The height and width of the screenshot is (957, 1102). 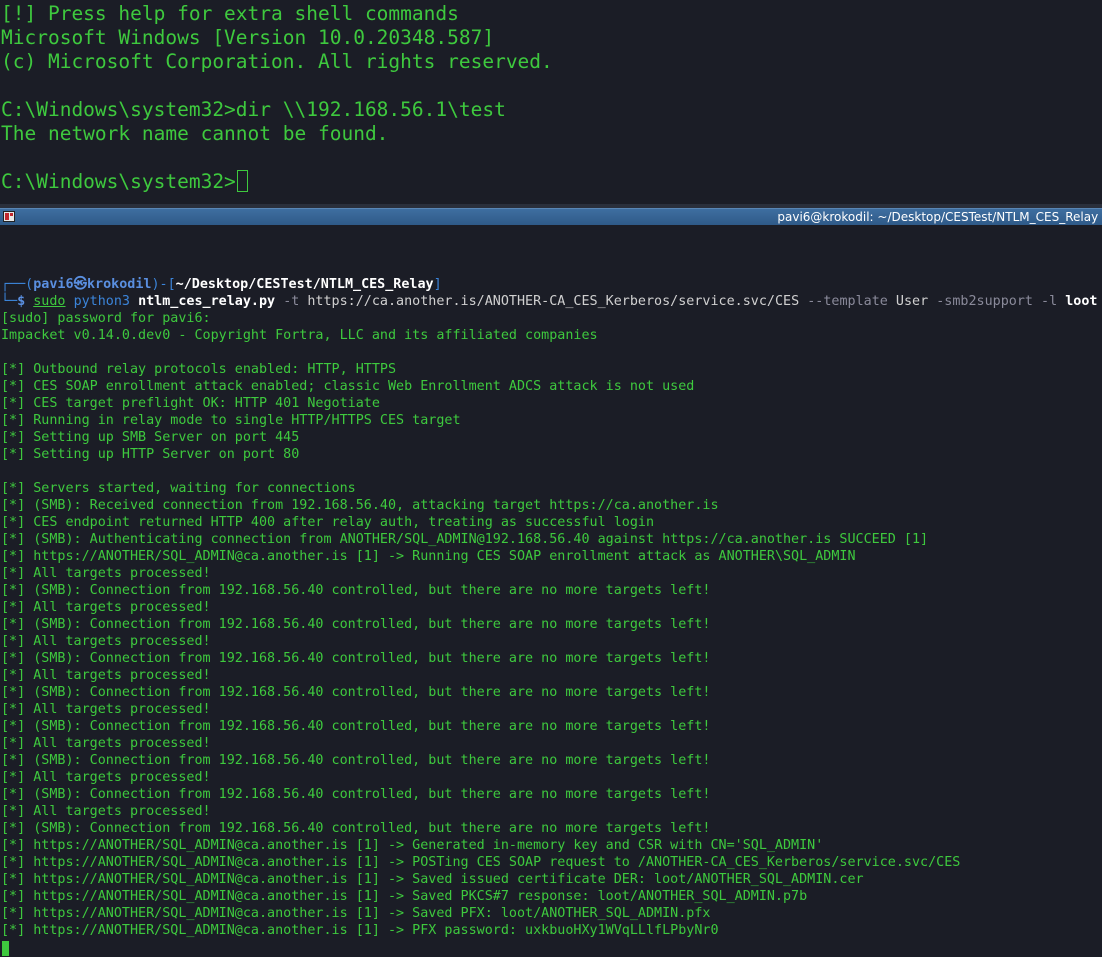 What do you see at coordinates (304, 284) in the screenshot?
I see `prompt-path: ~/Desktop/CESTest/NTLM_CES_Relay` at bounding box center [304, 284].